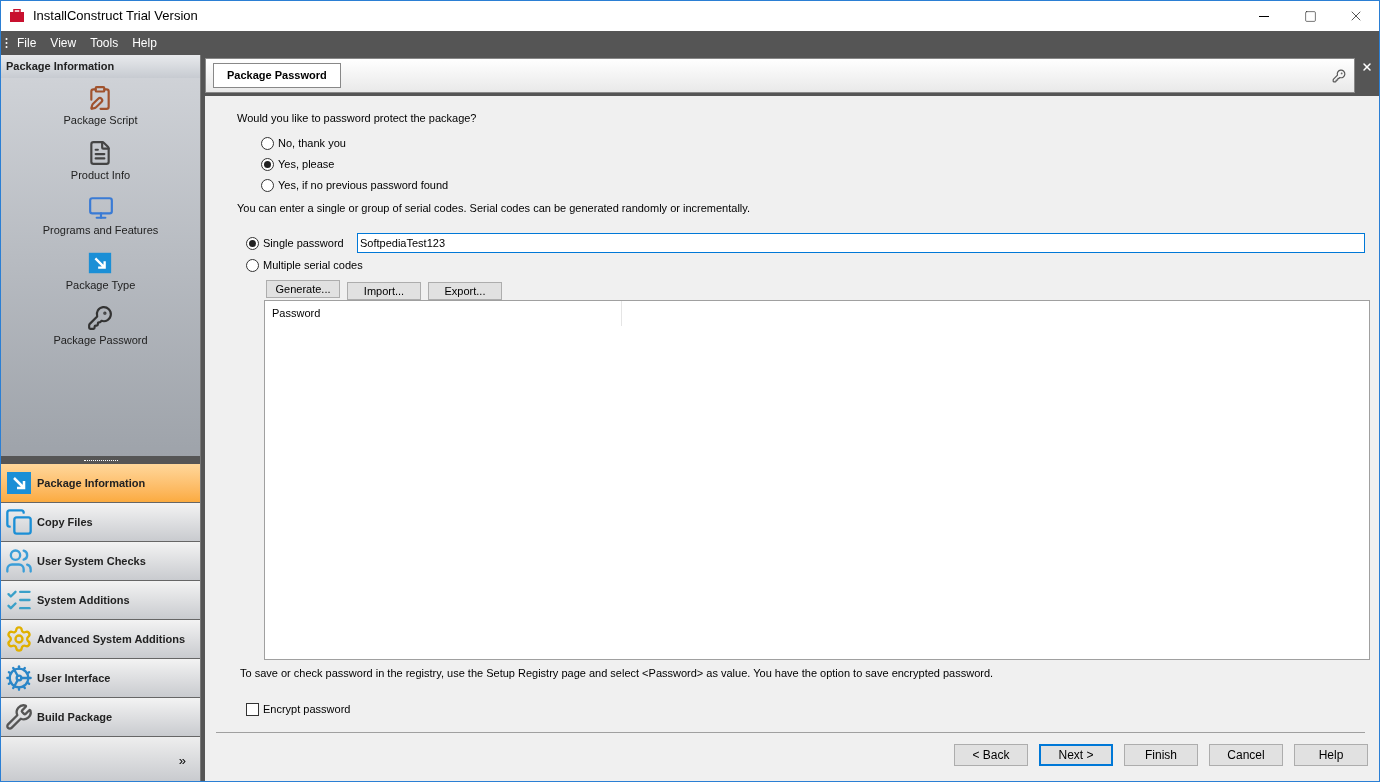 This screenshot has width=1380, height=782. What do you see at coordinates (306, 164) in the screenshot?
I see `radio-label: Yes, please` at bounding box center [306, 164].